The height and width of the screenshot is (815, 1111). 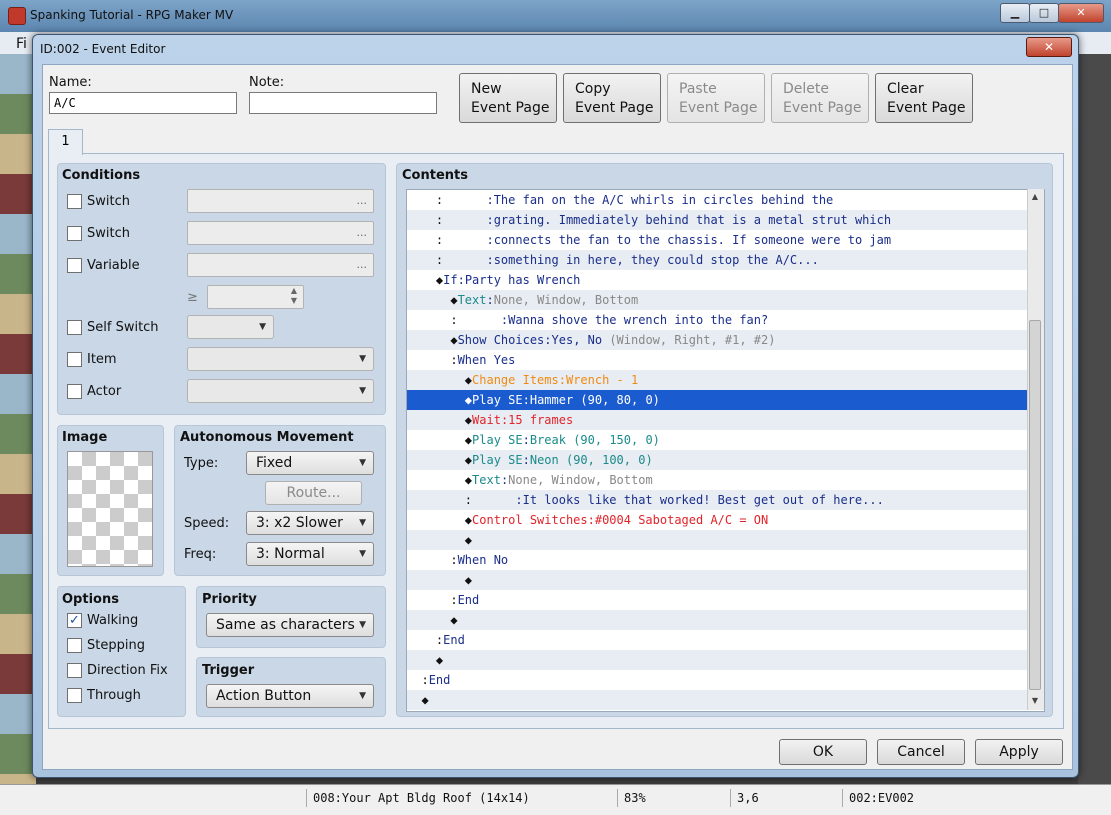 I want to click on clear-event-page-button: Clear Event Page, so click(x=924, y=98).